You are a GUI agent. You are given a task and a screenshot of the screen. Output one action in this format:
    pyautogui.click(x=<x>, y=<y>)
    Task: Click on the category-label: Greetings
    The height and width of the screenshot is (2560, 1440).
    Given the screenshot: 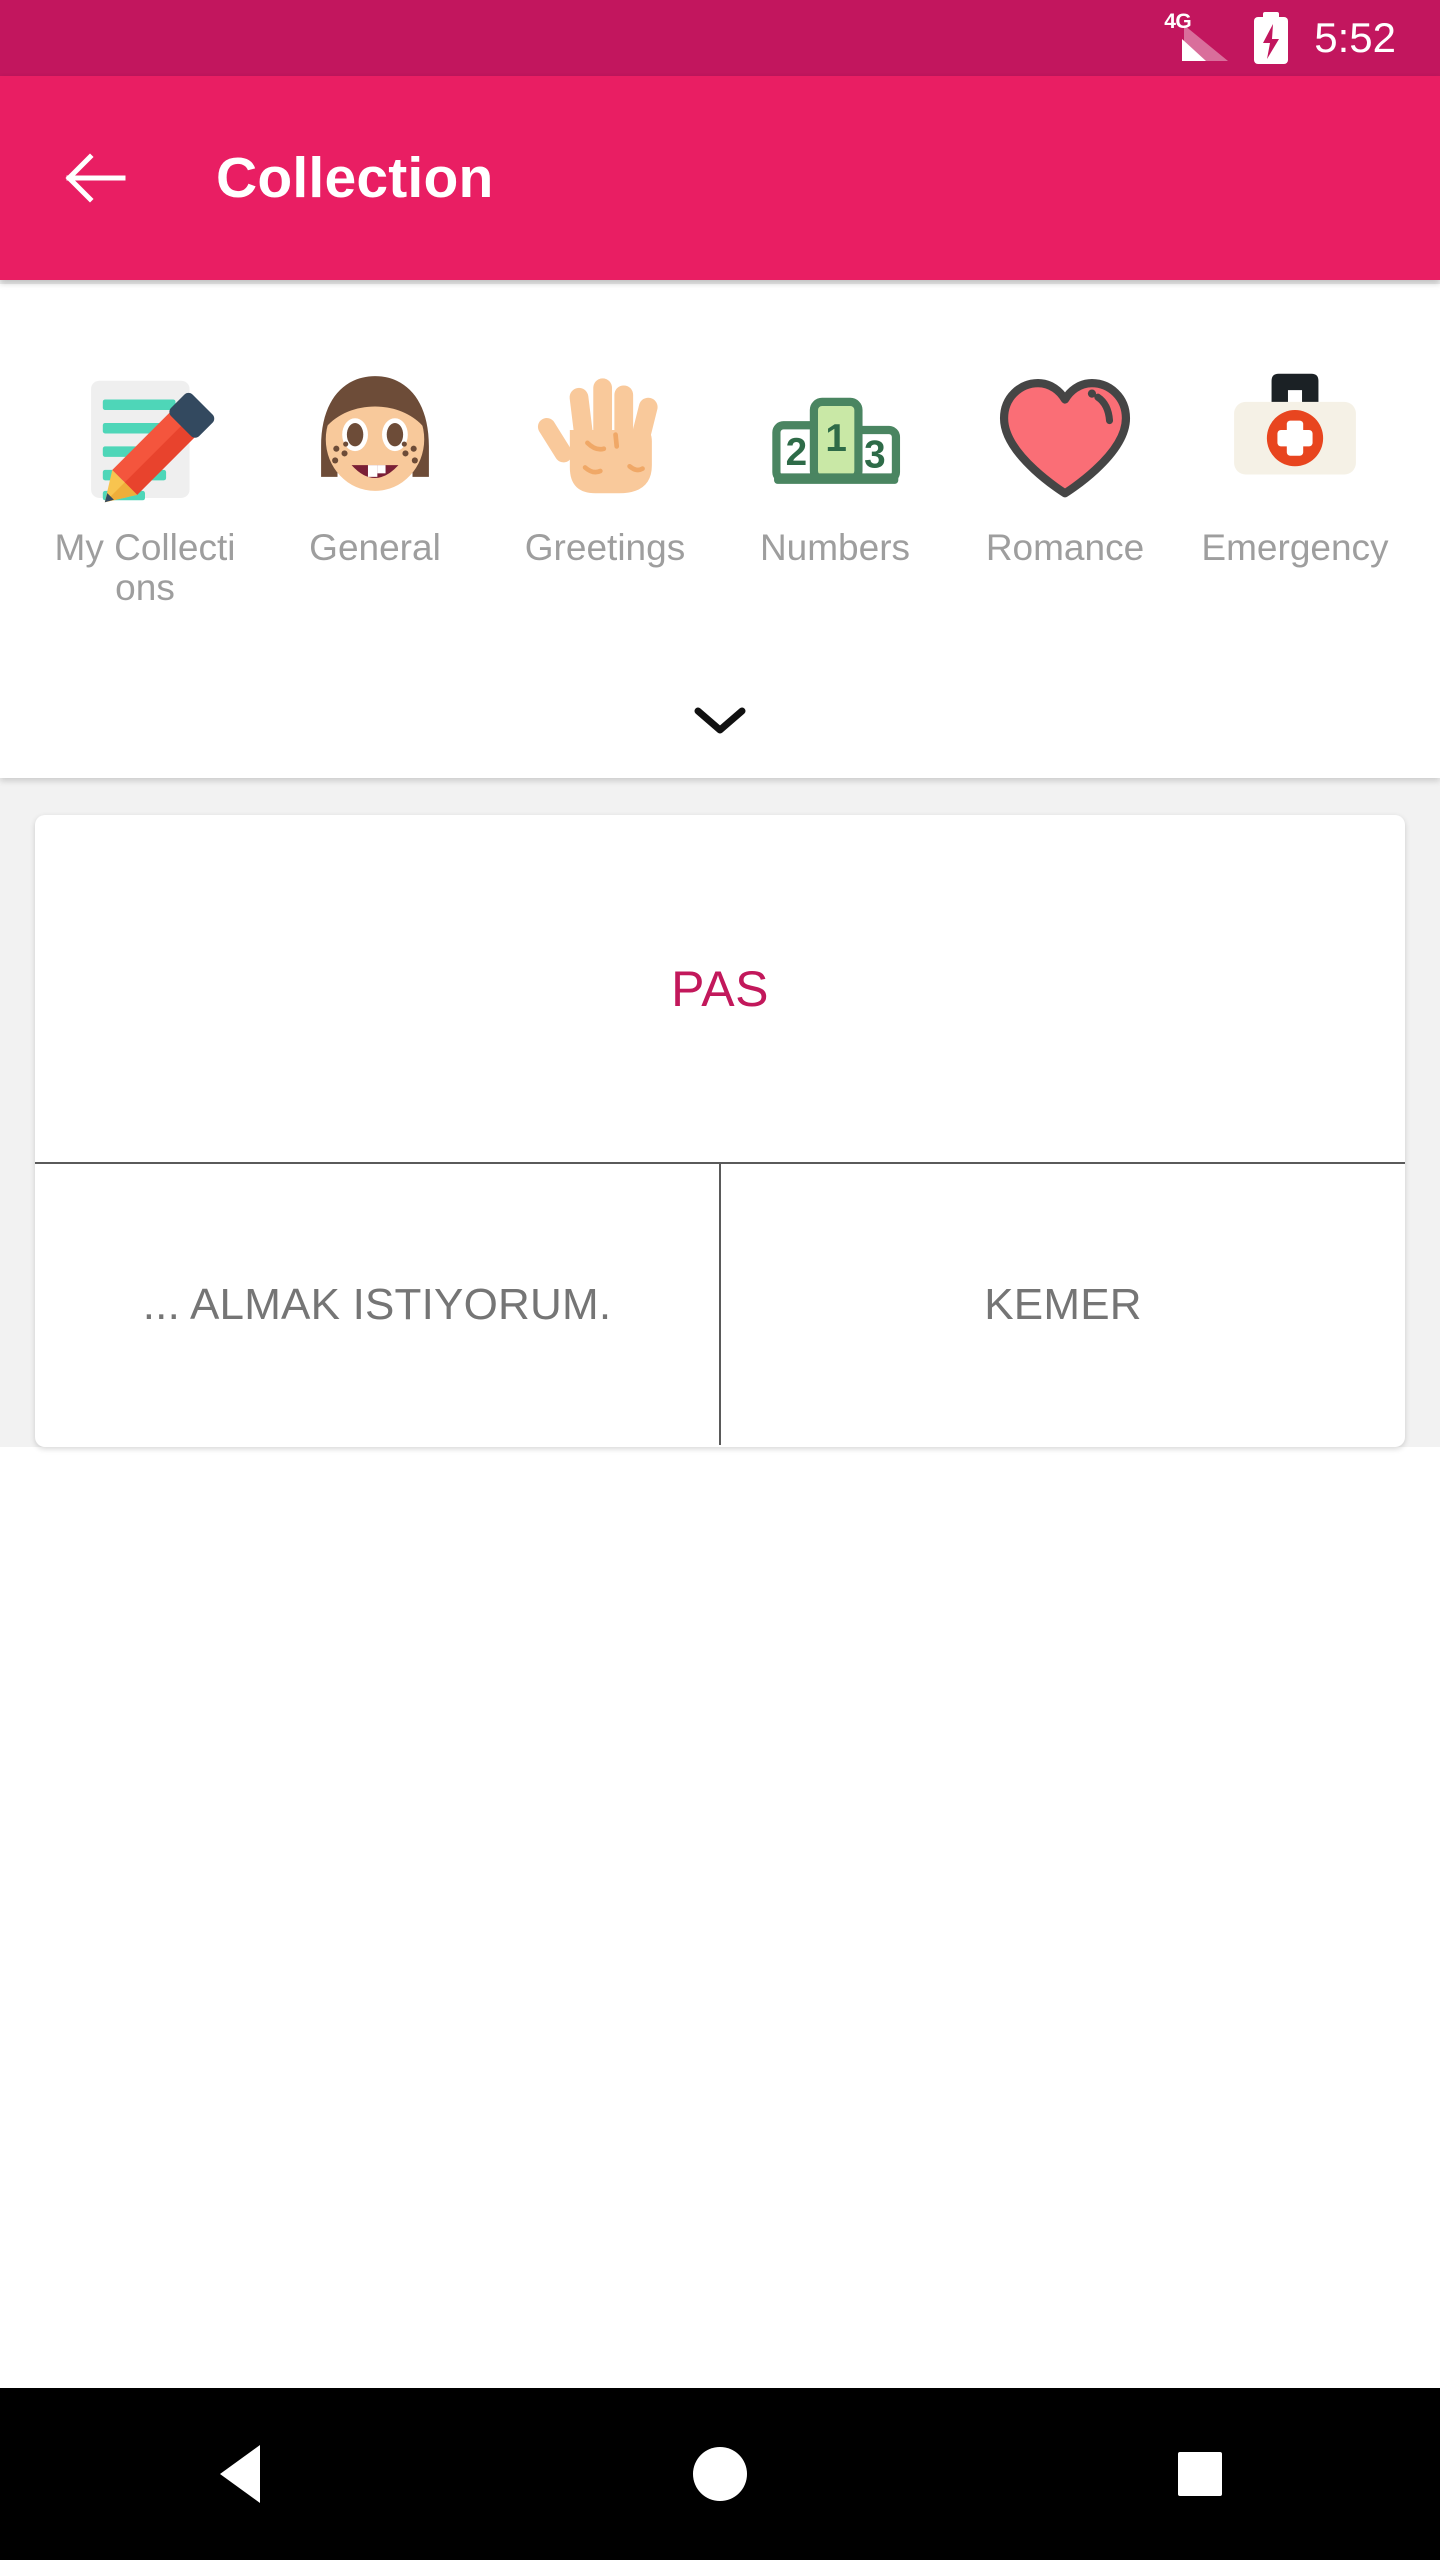 What is the action you would take?
    pyautogui.click(x=605, y=547)
    